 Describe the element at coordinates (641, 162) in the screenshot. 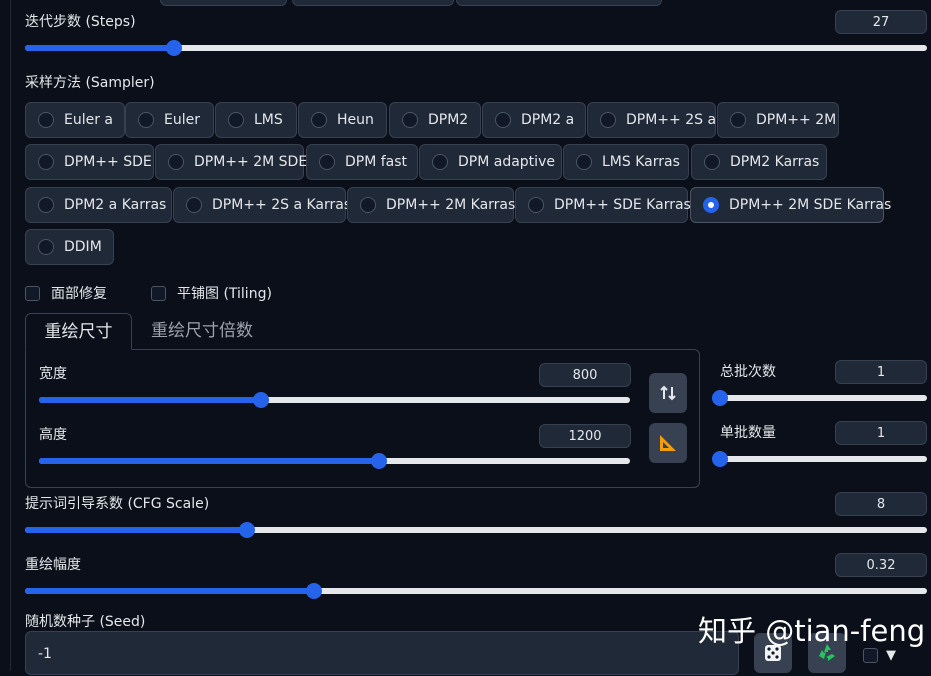

I see `sampler-option-label: LMS Karras` at that location.